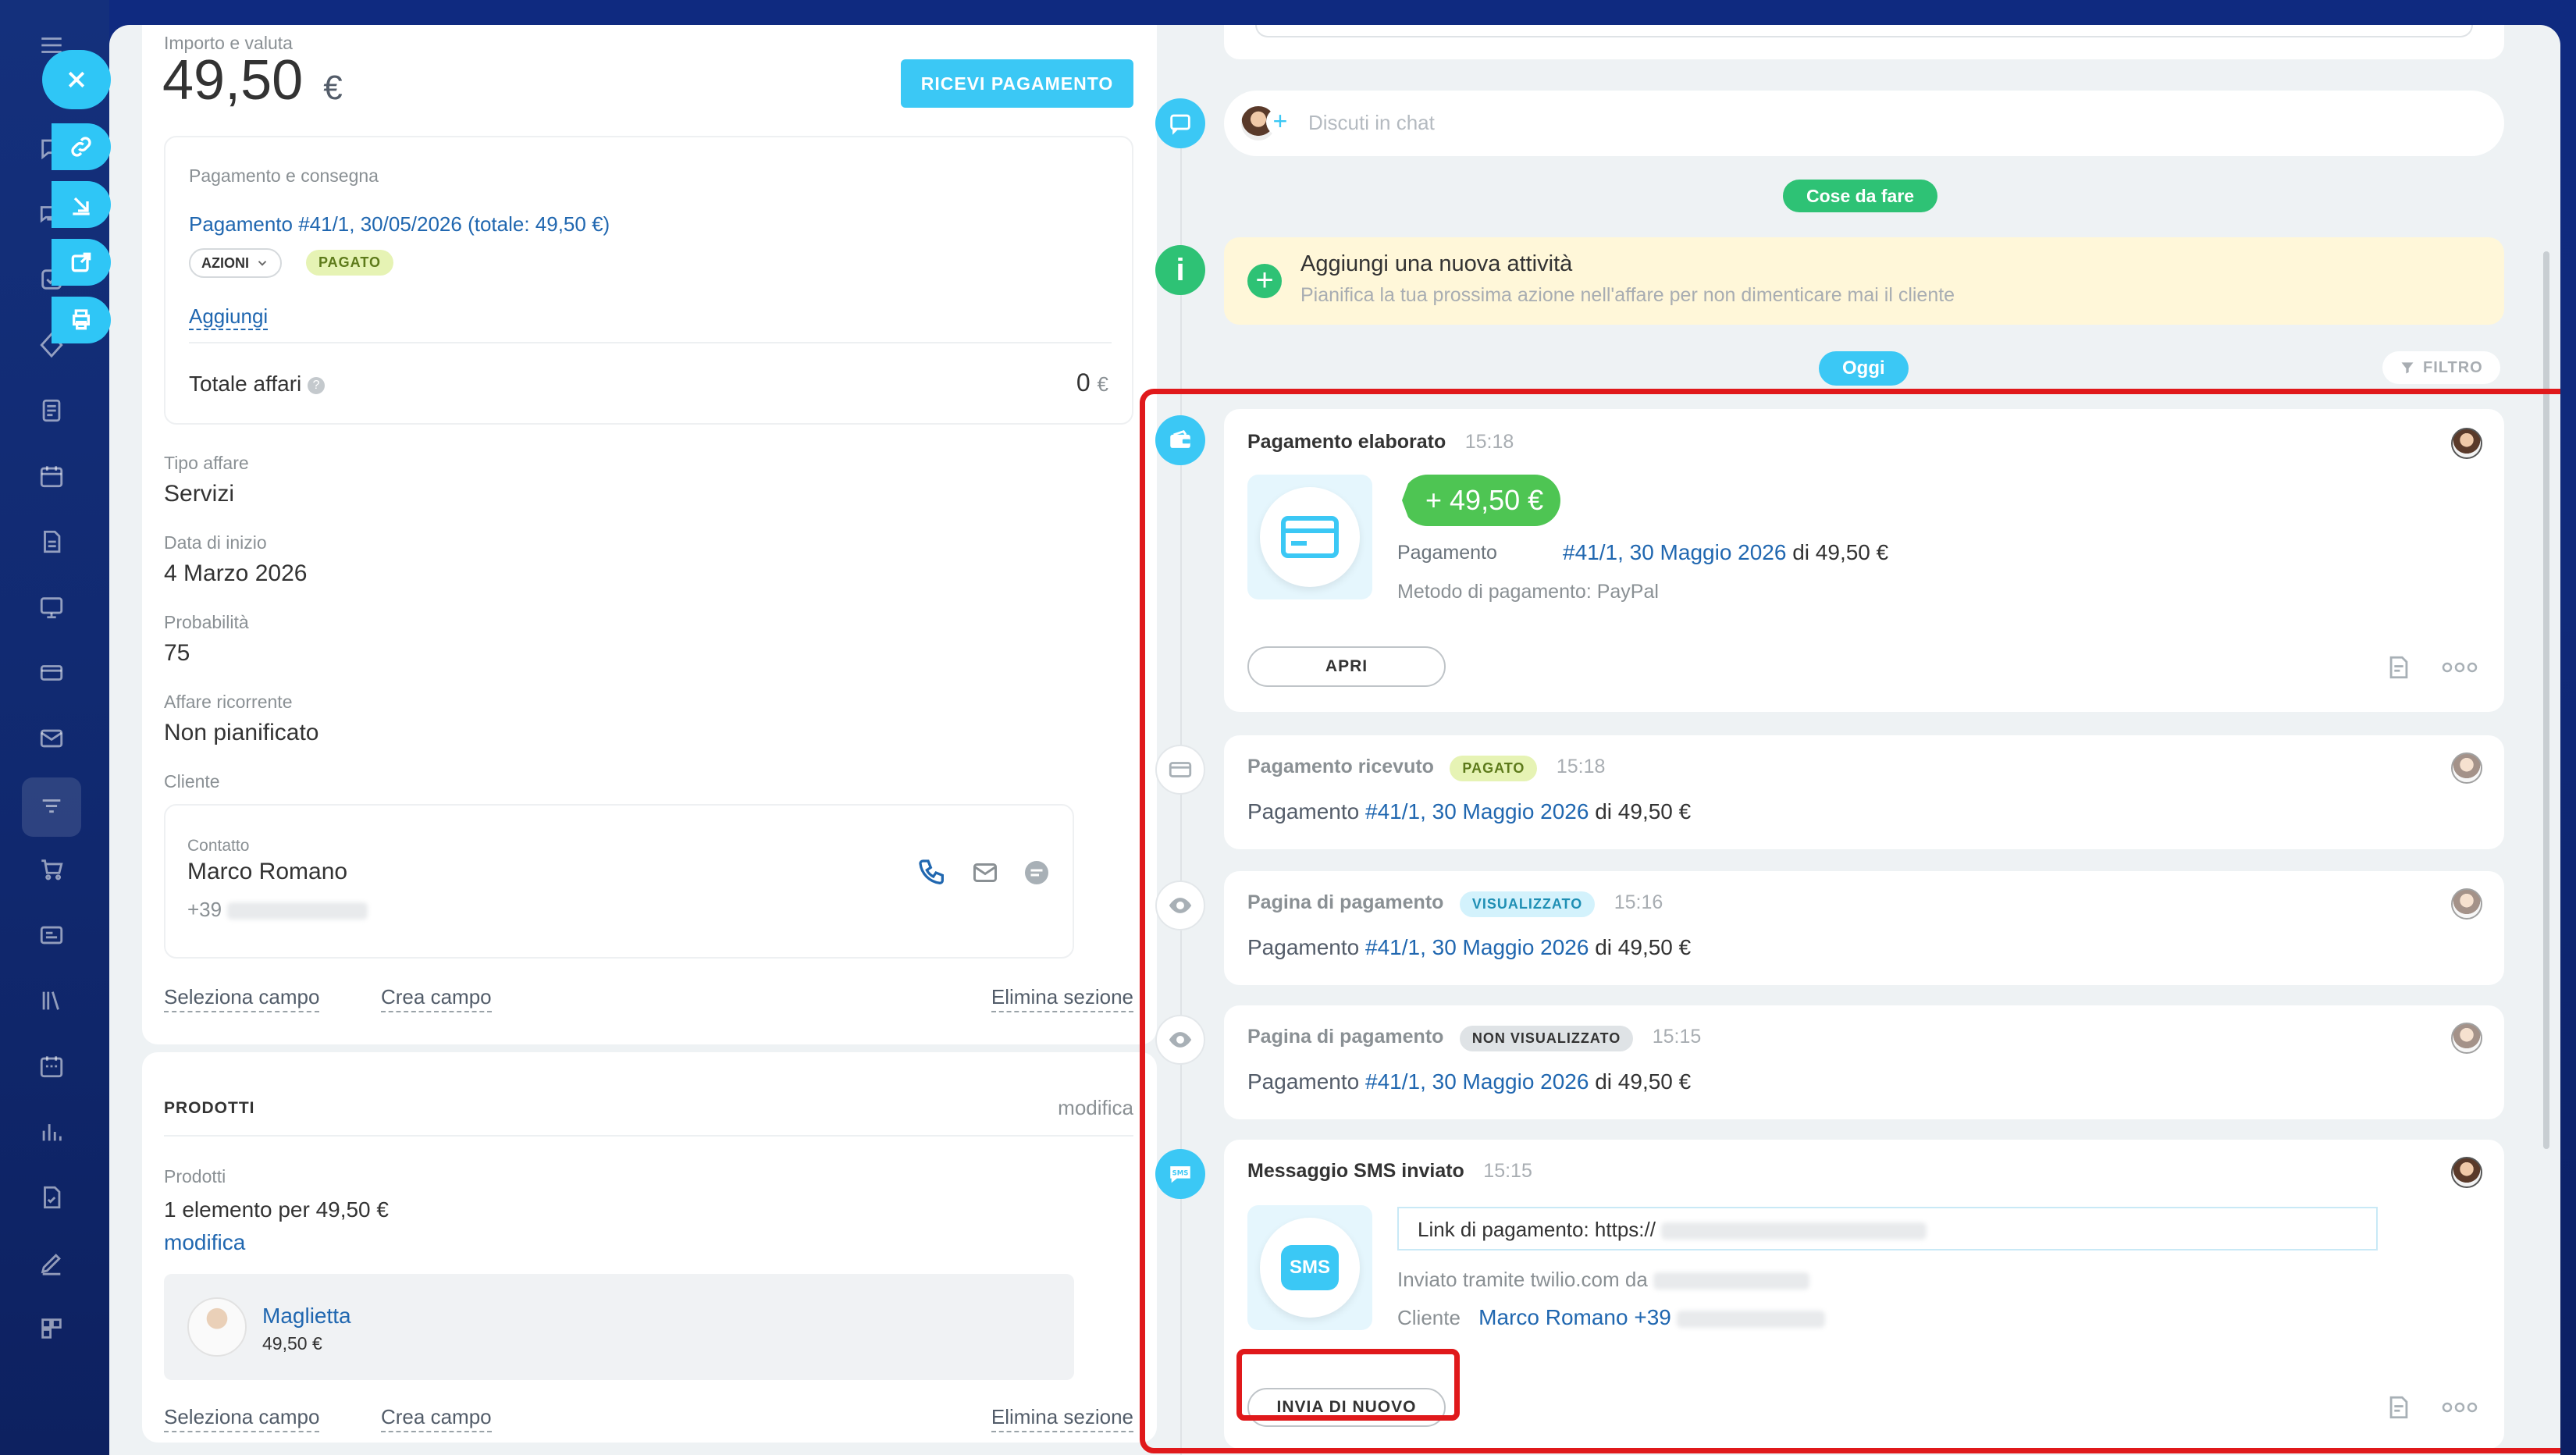 The image size is (2576, 1455). I want to click on copy-link-button, so click(81, 146).